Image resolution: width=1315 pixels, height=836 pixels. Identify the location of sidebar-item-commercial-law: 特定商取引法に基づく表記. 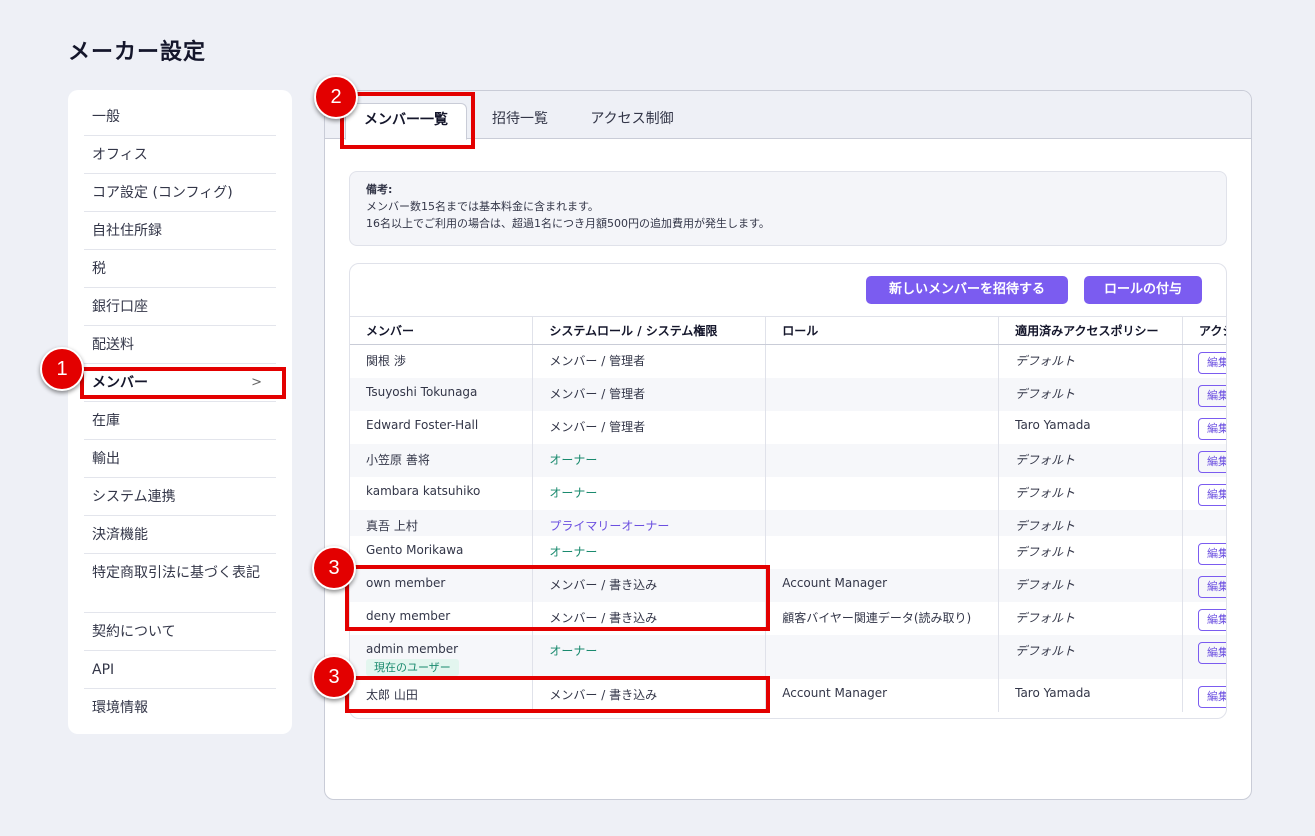
(180, 583).